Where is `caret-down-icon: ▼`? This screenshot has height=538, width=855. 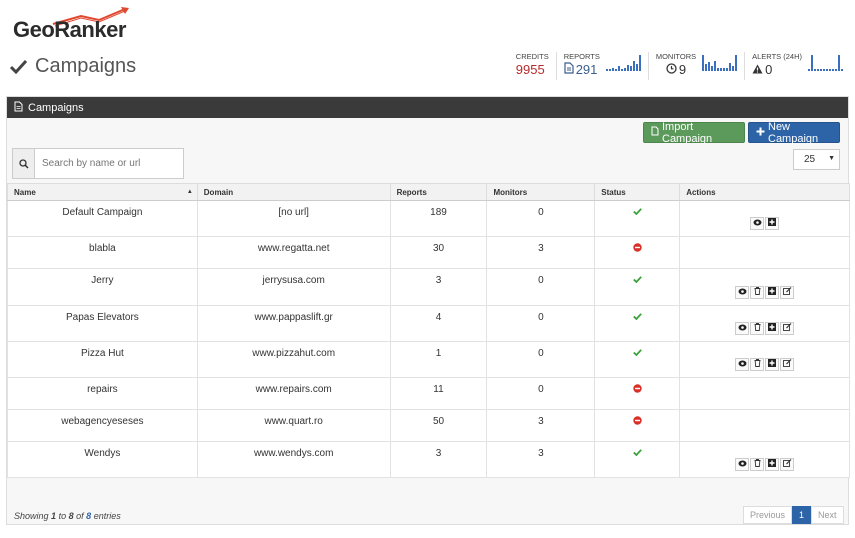
caret-down-icon: ▼ is located at coordinates (831, 158).